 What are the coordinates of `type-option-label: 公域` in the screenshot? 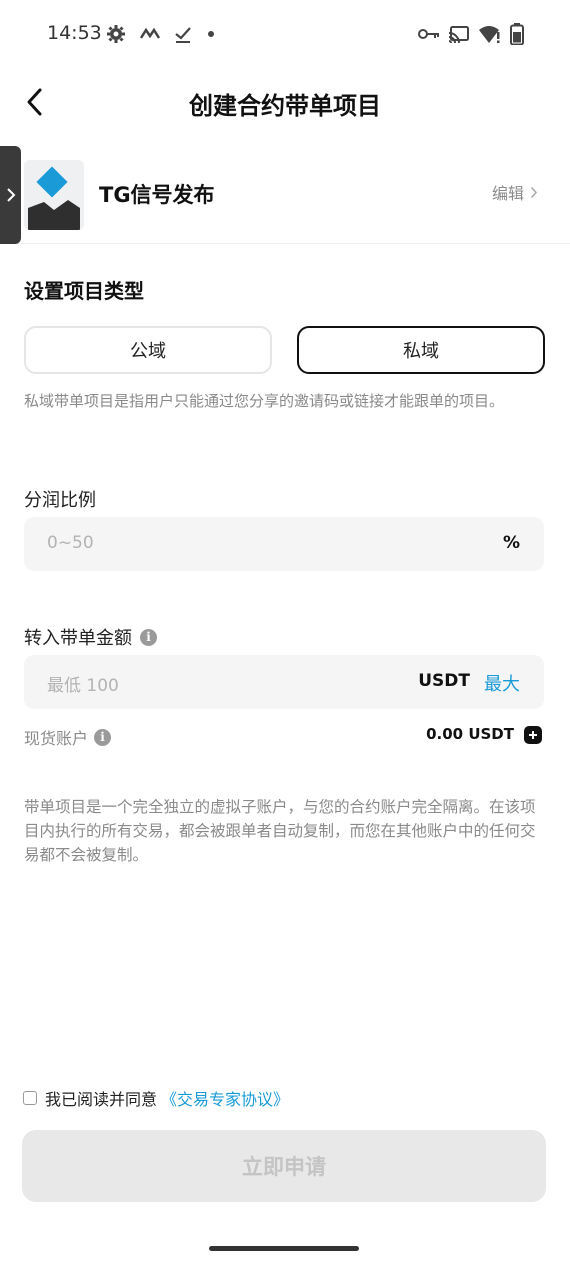 It's located at (148, 351).